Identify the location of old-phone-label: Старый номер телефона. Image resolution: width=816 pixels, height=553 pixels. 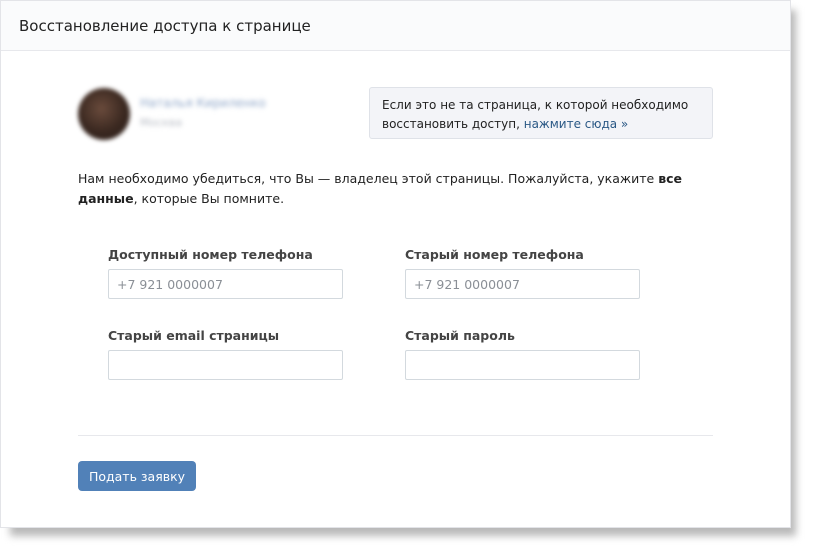
(494, 254).